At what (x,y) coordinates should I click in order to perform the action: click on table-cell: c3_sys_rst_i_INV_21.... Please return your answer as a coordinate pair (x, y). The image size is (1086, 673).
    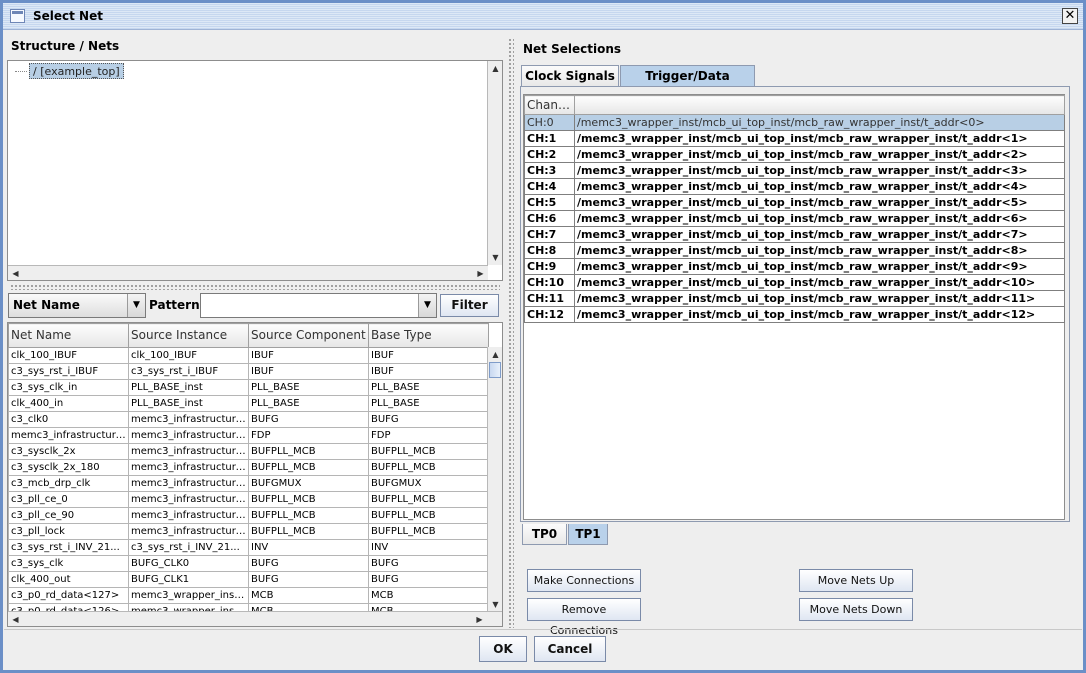
    Looking at the image, I should click on (188, 547).